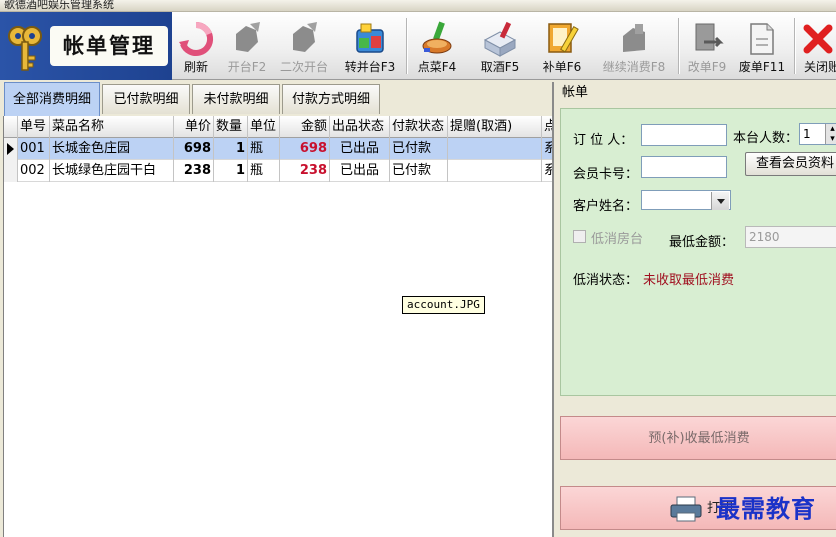 The image size is (836, 537). I want to click on void-order-button: 废单F11, so click(762, 46).